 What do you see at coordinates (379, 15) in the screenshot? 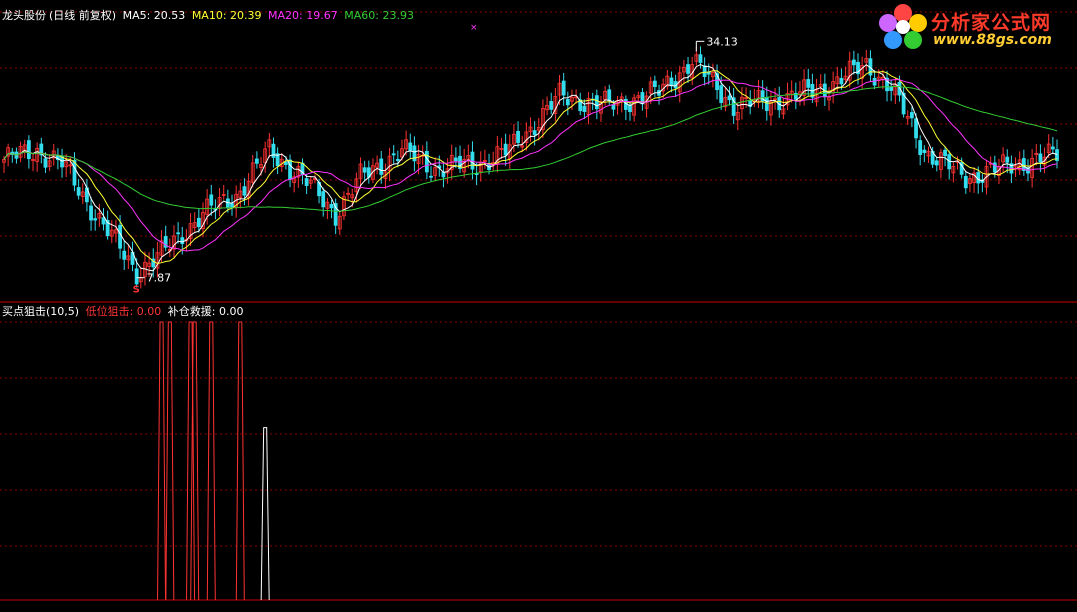
I see `ma60-value: MA60: 23.93` at bounding box center [379, 15].